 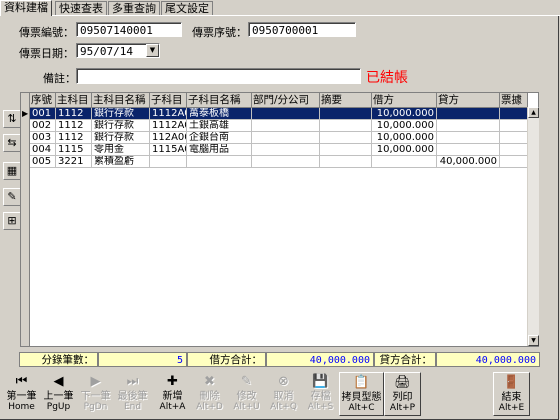 What do you see at coordinates (533, 226) in the screenshot?
I see `table-vertical-scrollbar: ▲ ▼` at bounding box center [533, 226].